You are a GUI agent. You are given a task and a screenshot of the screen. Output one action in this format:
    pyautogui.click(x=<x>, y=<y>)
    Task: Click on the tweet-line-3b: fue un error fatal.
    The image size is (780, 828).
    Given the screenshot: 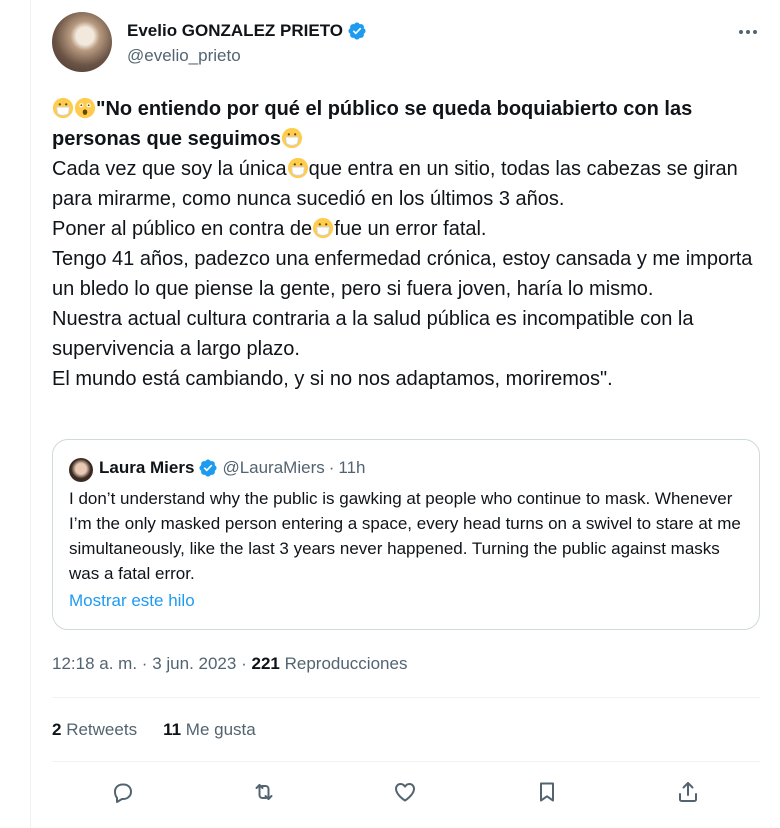 What is the action you would take?
    pyautogui.click(x=410, y=229)
    